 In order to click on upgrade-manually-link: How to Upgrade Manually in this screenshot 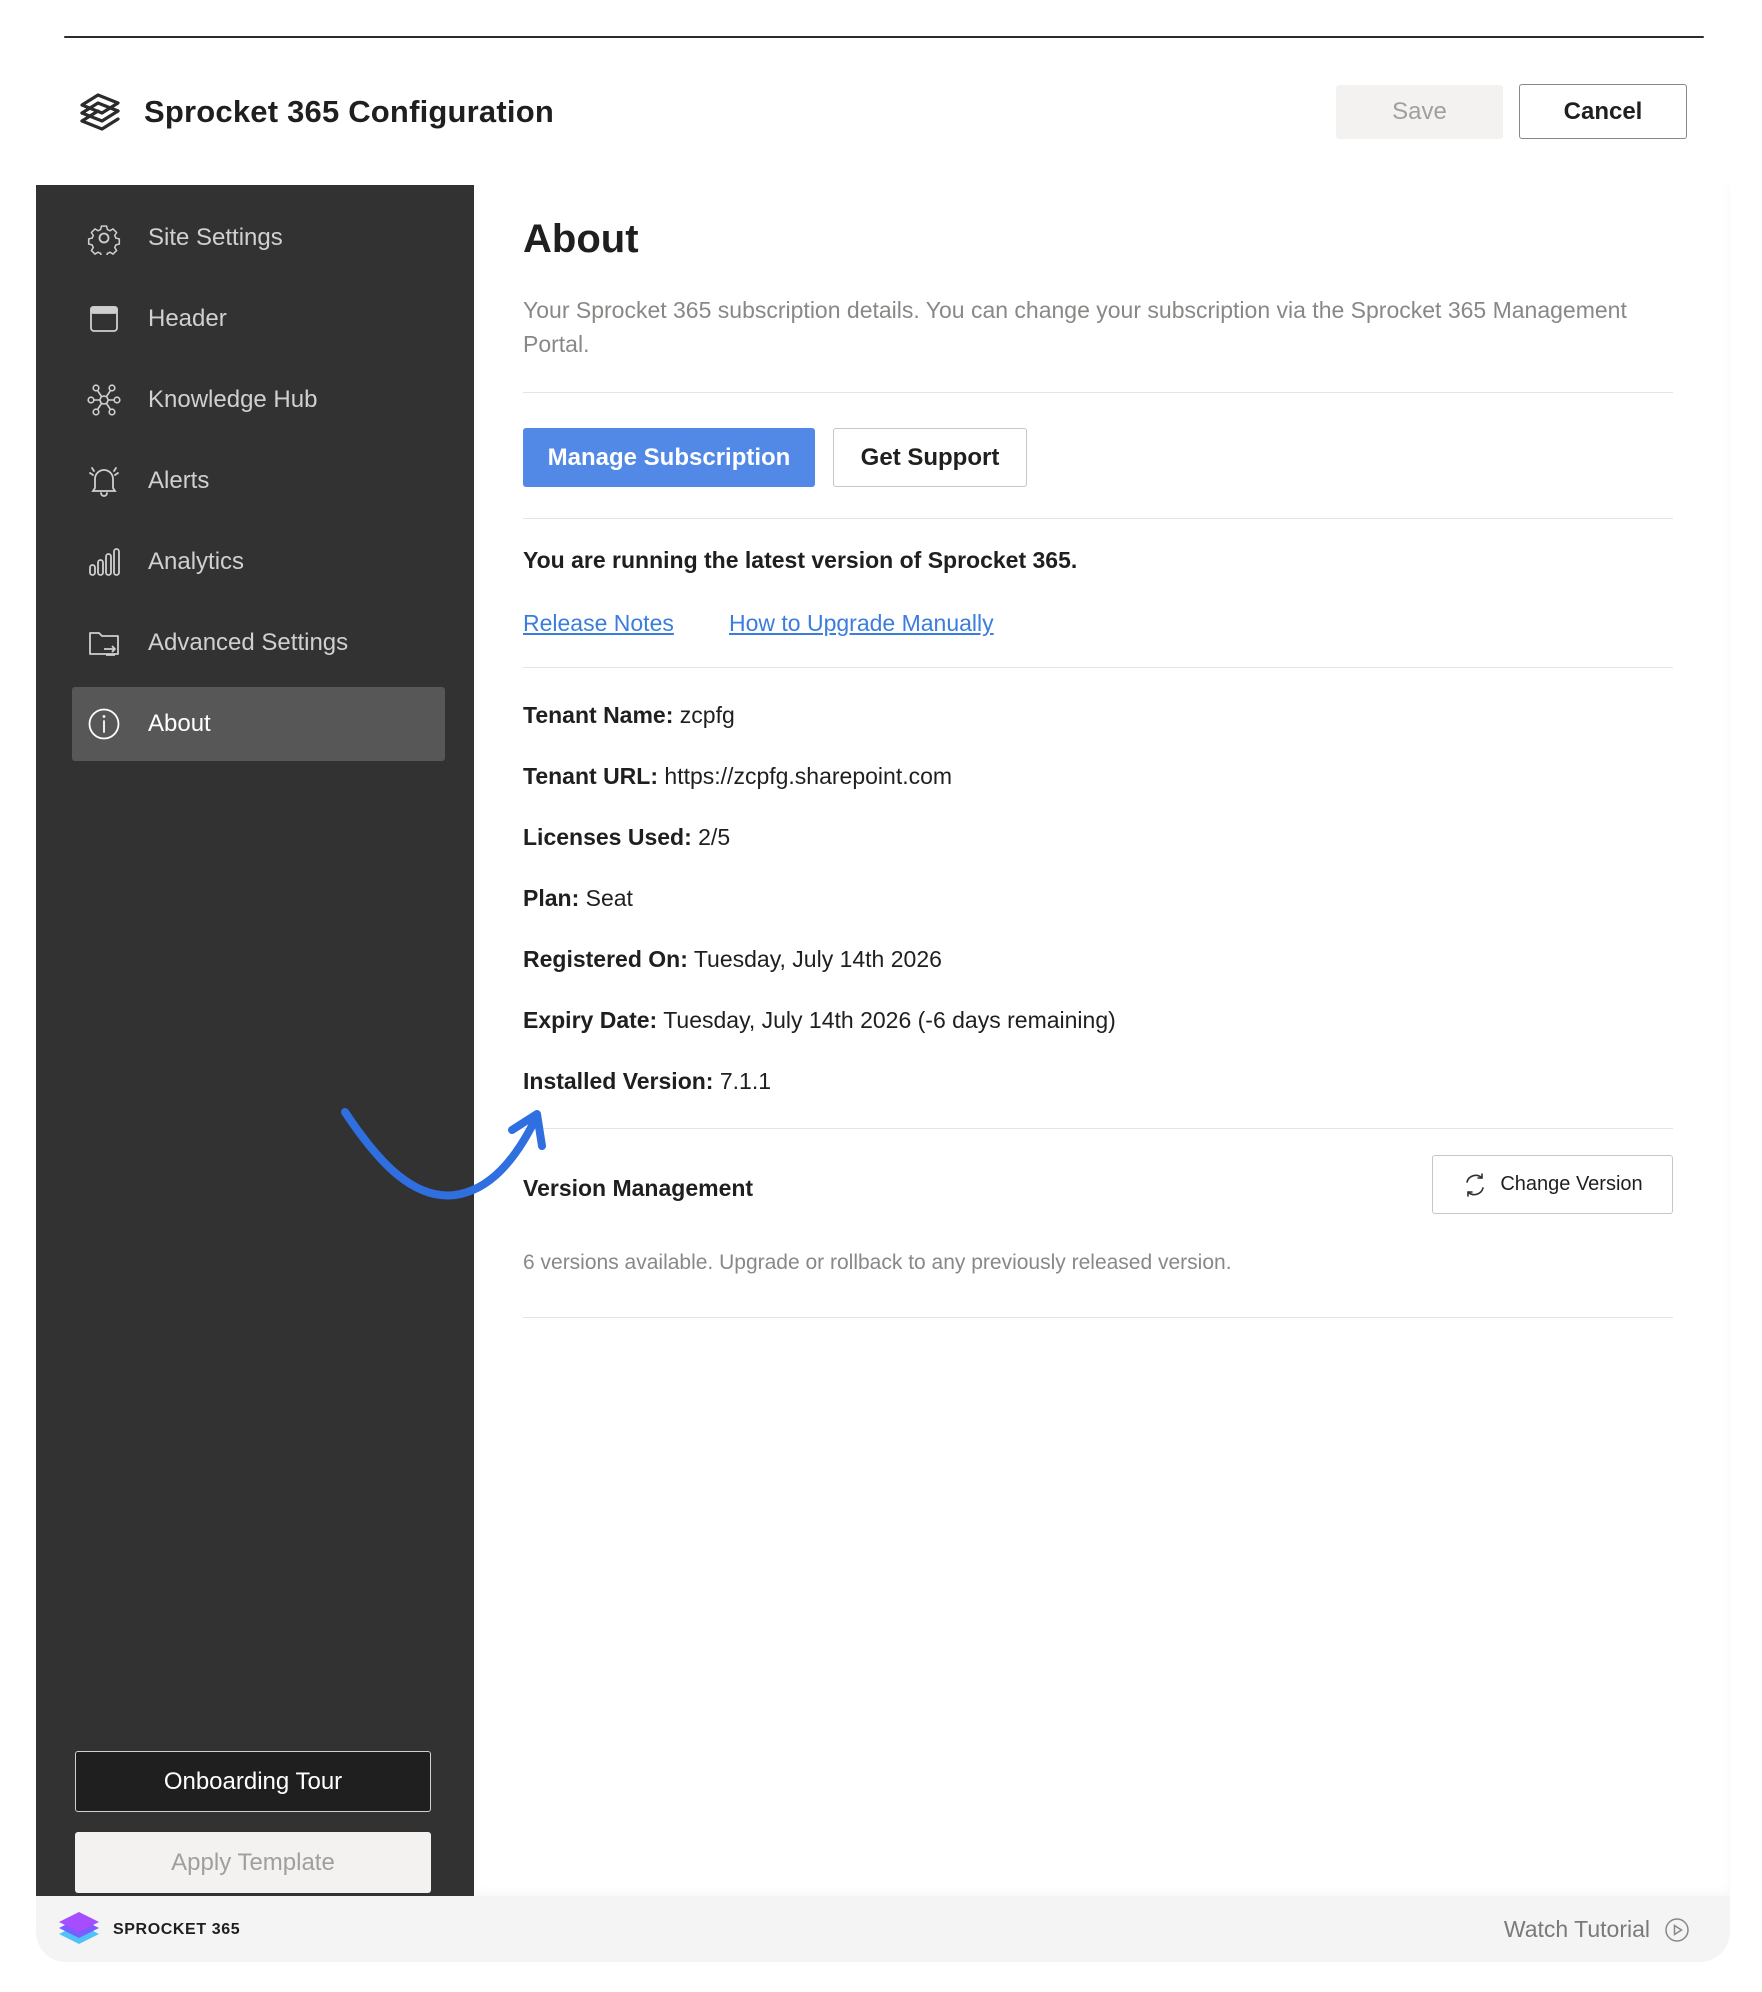, I will do `click(861, 623)`.